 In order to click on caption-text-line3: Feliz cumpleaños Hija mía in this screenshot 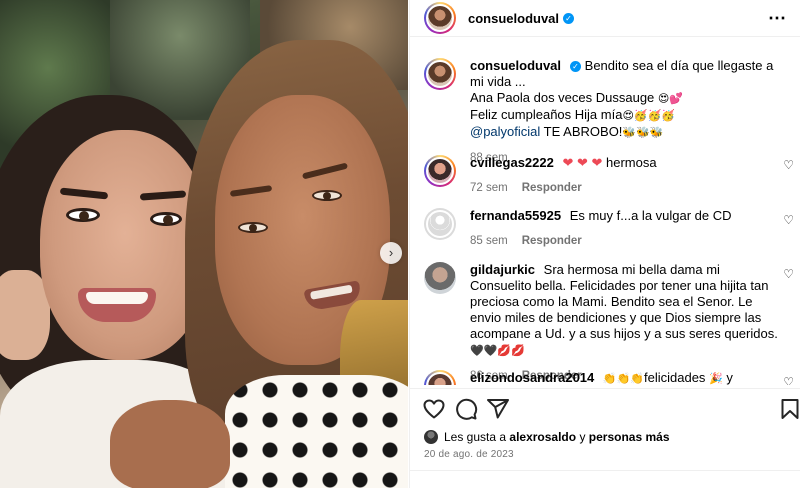, I will do `click(546, 114)`.